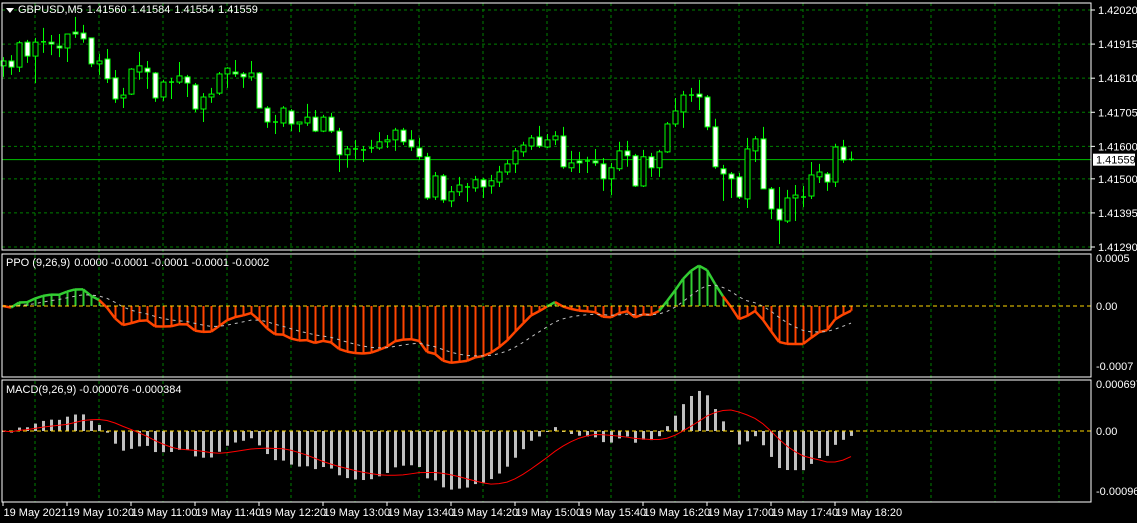 The image size is (1137, 523). I want to click on time-axis-label: 19 May 13:40, so click(421, 513).